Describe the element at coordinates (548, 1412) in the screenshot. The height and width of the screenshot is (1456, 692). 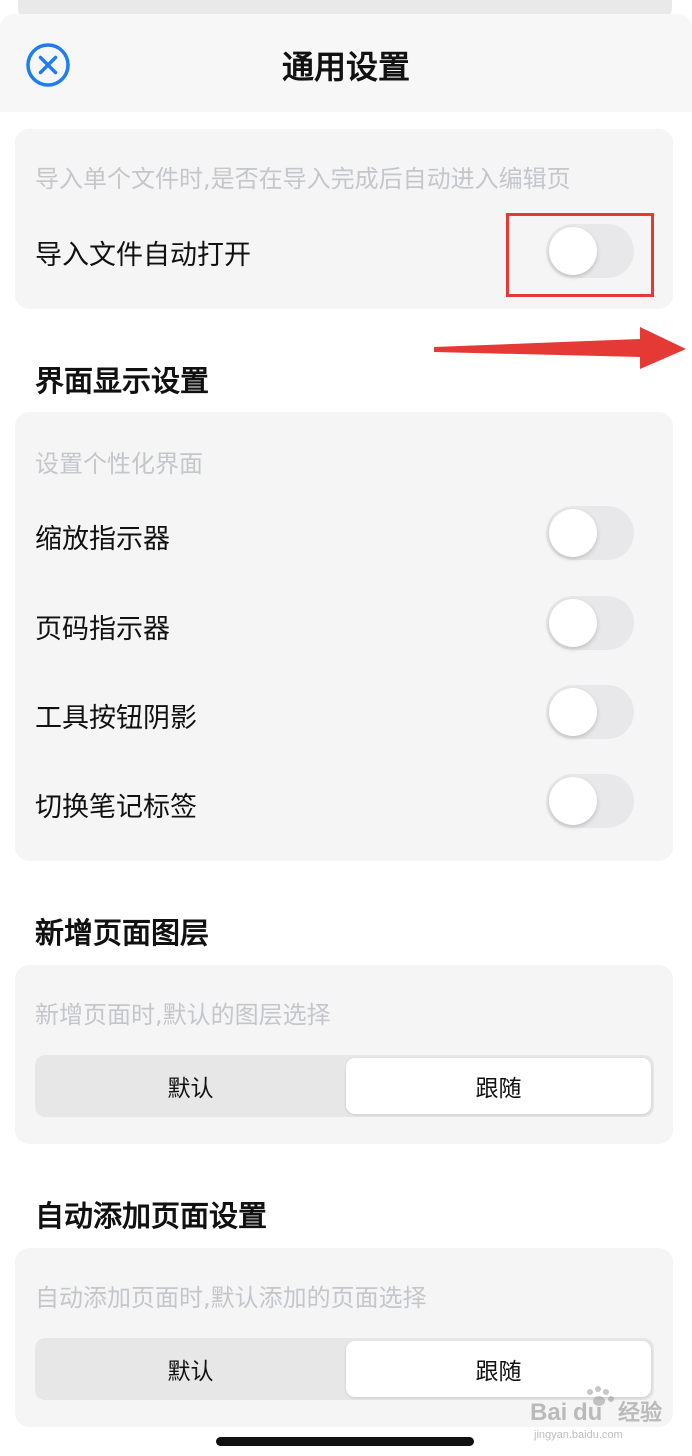
I see `svg-text: Bai` at that location.